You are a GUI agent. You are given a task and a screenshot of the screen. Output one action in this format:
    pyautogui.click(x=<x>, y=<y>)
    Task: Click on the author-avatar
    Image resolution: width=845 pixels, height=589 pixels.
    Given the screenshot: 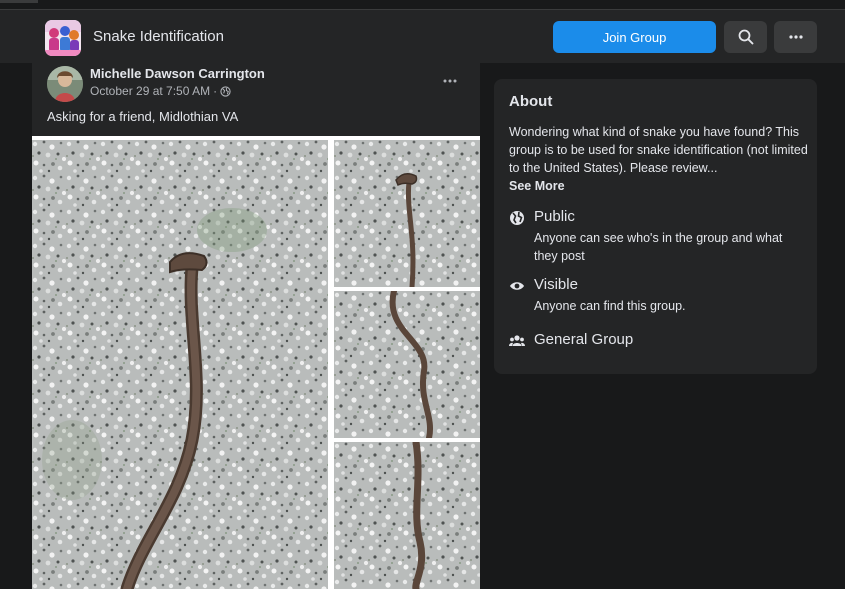 What is the action you would take?
    pyautogui.click(x=65, y=84)
    